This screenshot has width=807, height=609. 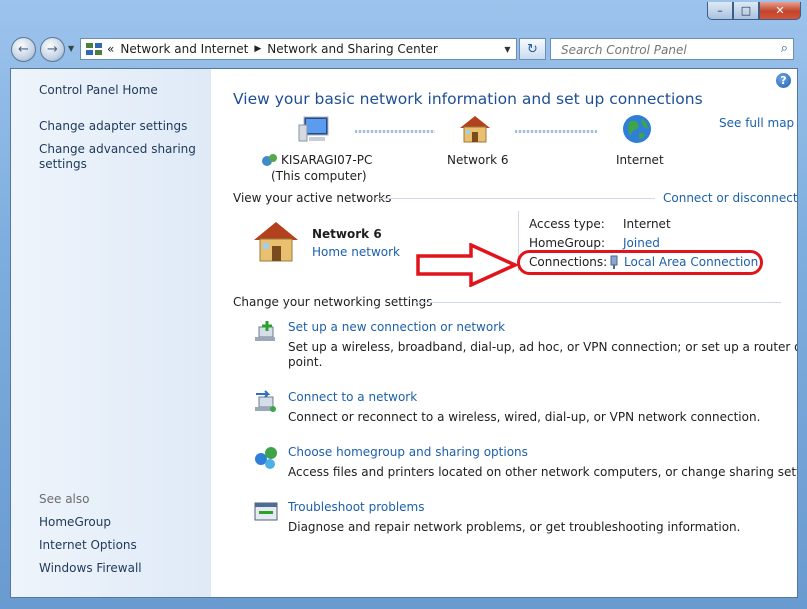 What do you see at coordinates (756, 123) in the screenshot?
I see `see-full-map-link: See full map` at bounding box center [756, 123].